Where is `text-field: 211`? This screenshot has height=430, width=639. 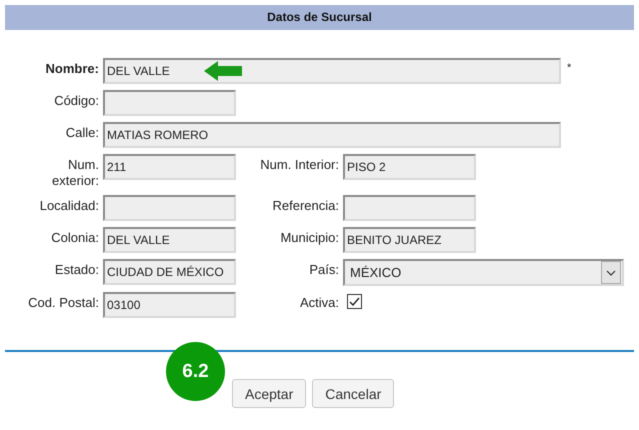
text-field: 211 is located at coordinates (169, 167).